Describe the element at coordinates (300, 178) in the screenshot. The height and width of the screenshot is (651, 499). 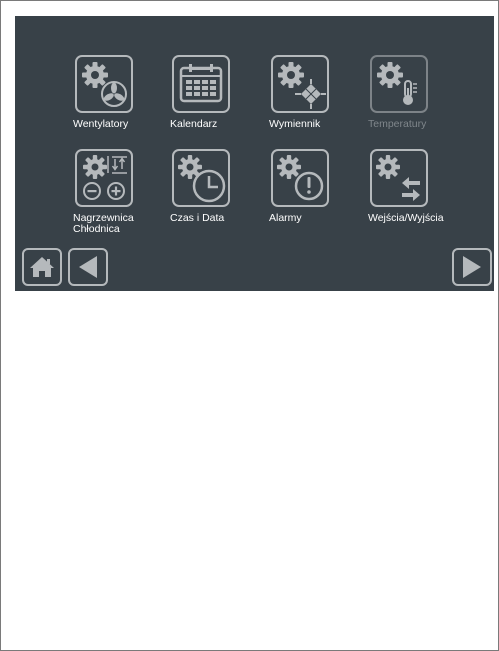
I see `gear-alarm-icon` at that location.